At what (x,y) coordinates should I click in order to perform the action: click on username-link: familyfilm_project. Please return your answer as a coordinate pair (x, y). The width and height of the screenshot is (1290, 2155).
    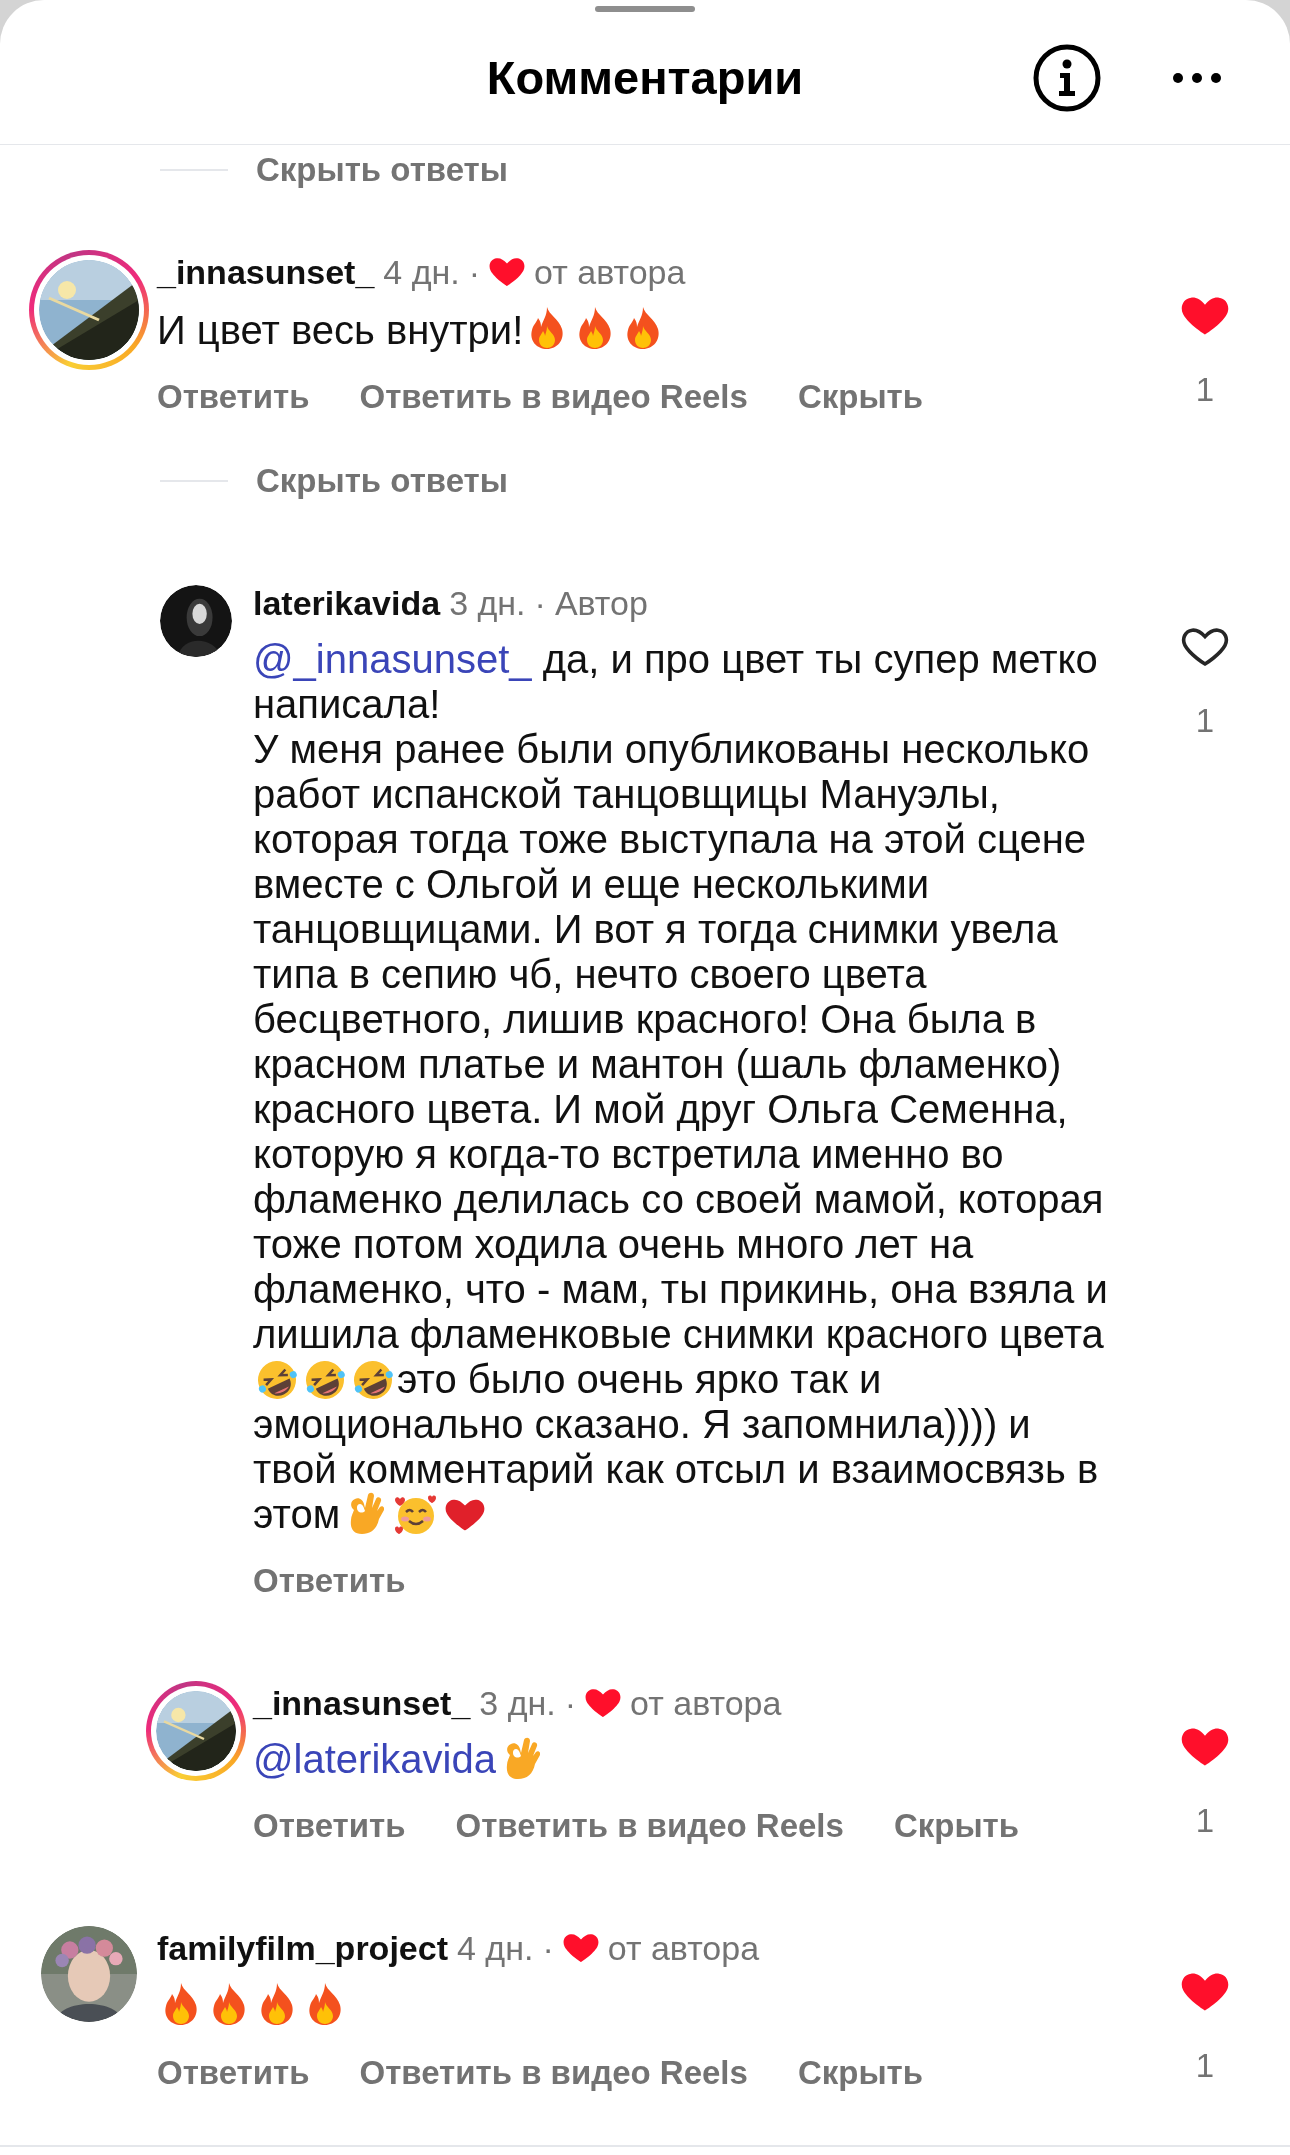
    Looking at the image, I should click on (302, 1948).